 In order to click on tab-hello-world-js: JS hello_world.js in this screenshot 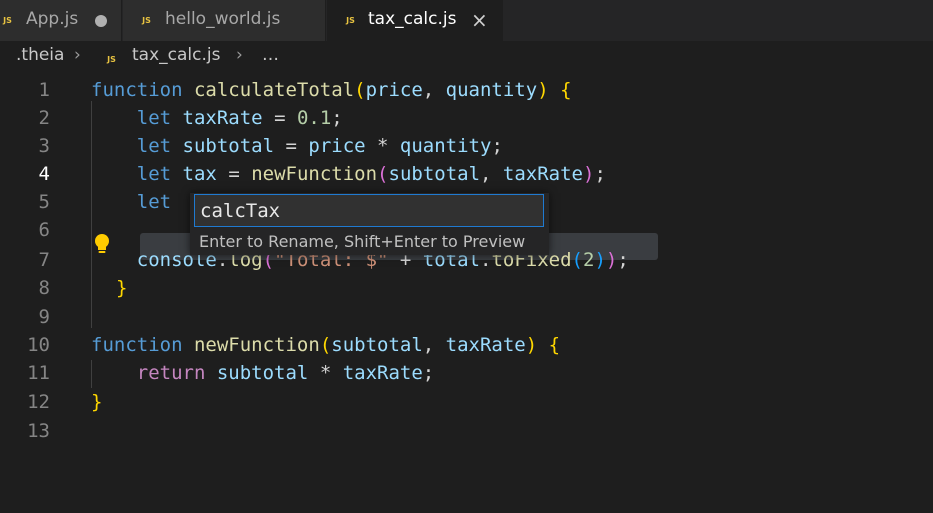, I will do `click(224, 20)`.